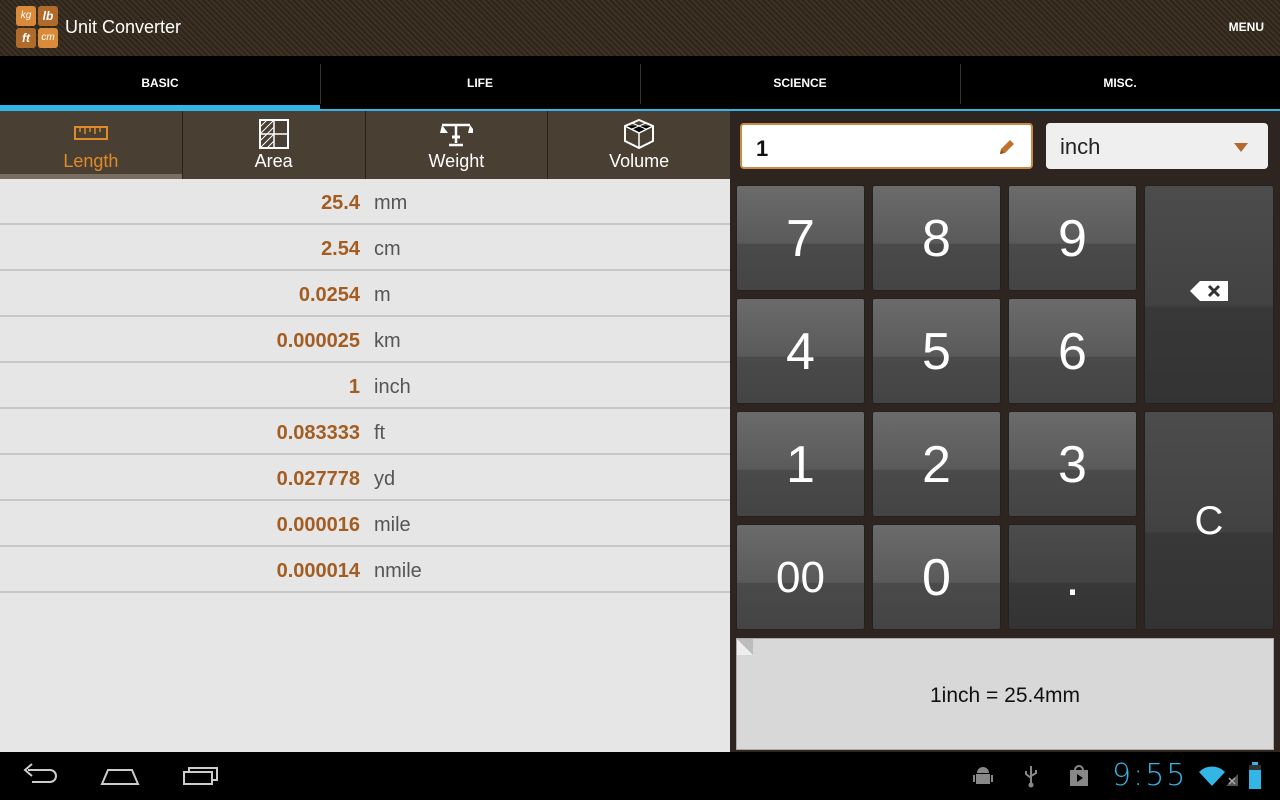 The width and height of the screenshot is (1280, 800). Describe the element at coordinates (318, 571) in the screenshot. I see `result-value: 0.000014` at that location.